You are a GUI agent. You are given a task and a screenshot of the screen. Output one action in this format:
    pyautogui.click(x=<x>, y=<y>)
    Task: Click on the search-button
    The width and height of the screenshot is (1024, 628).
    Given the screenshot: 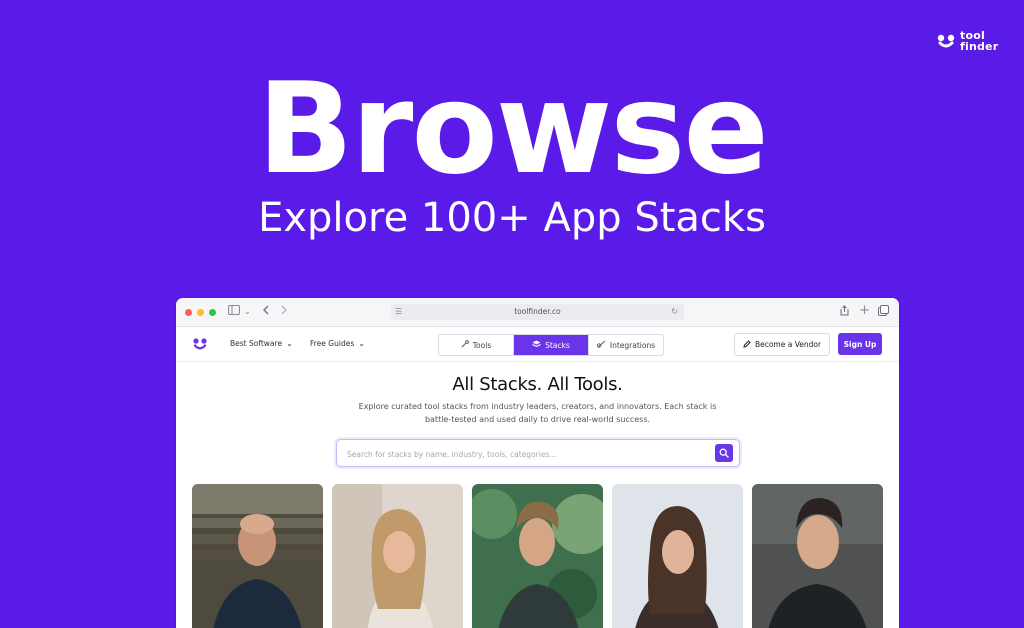 What is the action you would take?
    pyautogui.click(x=724, y=453)
    